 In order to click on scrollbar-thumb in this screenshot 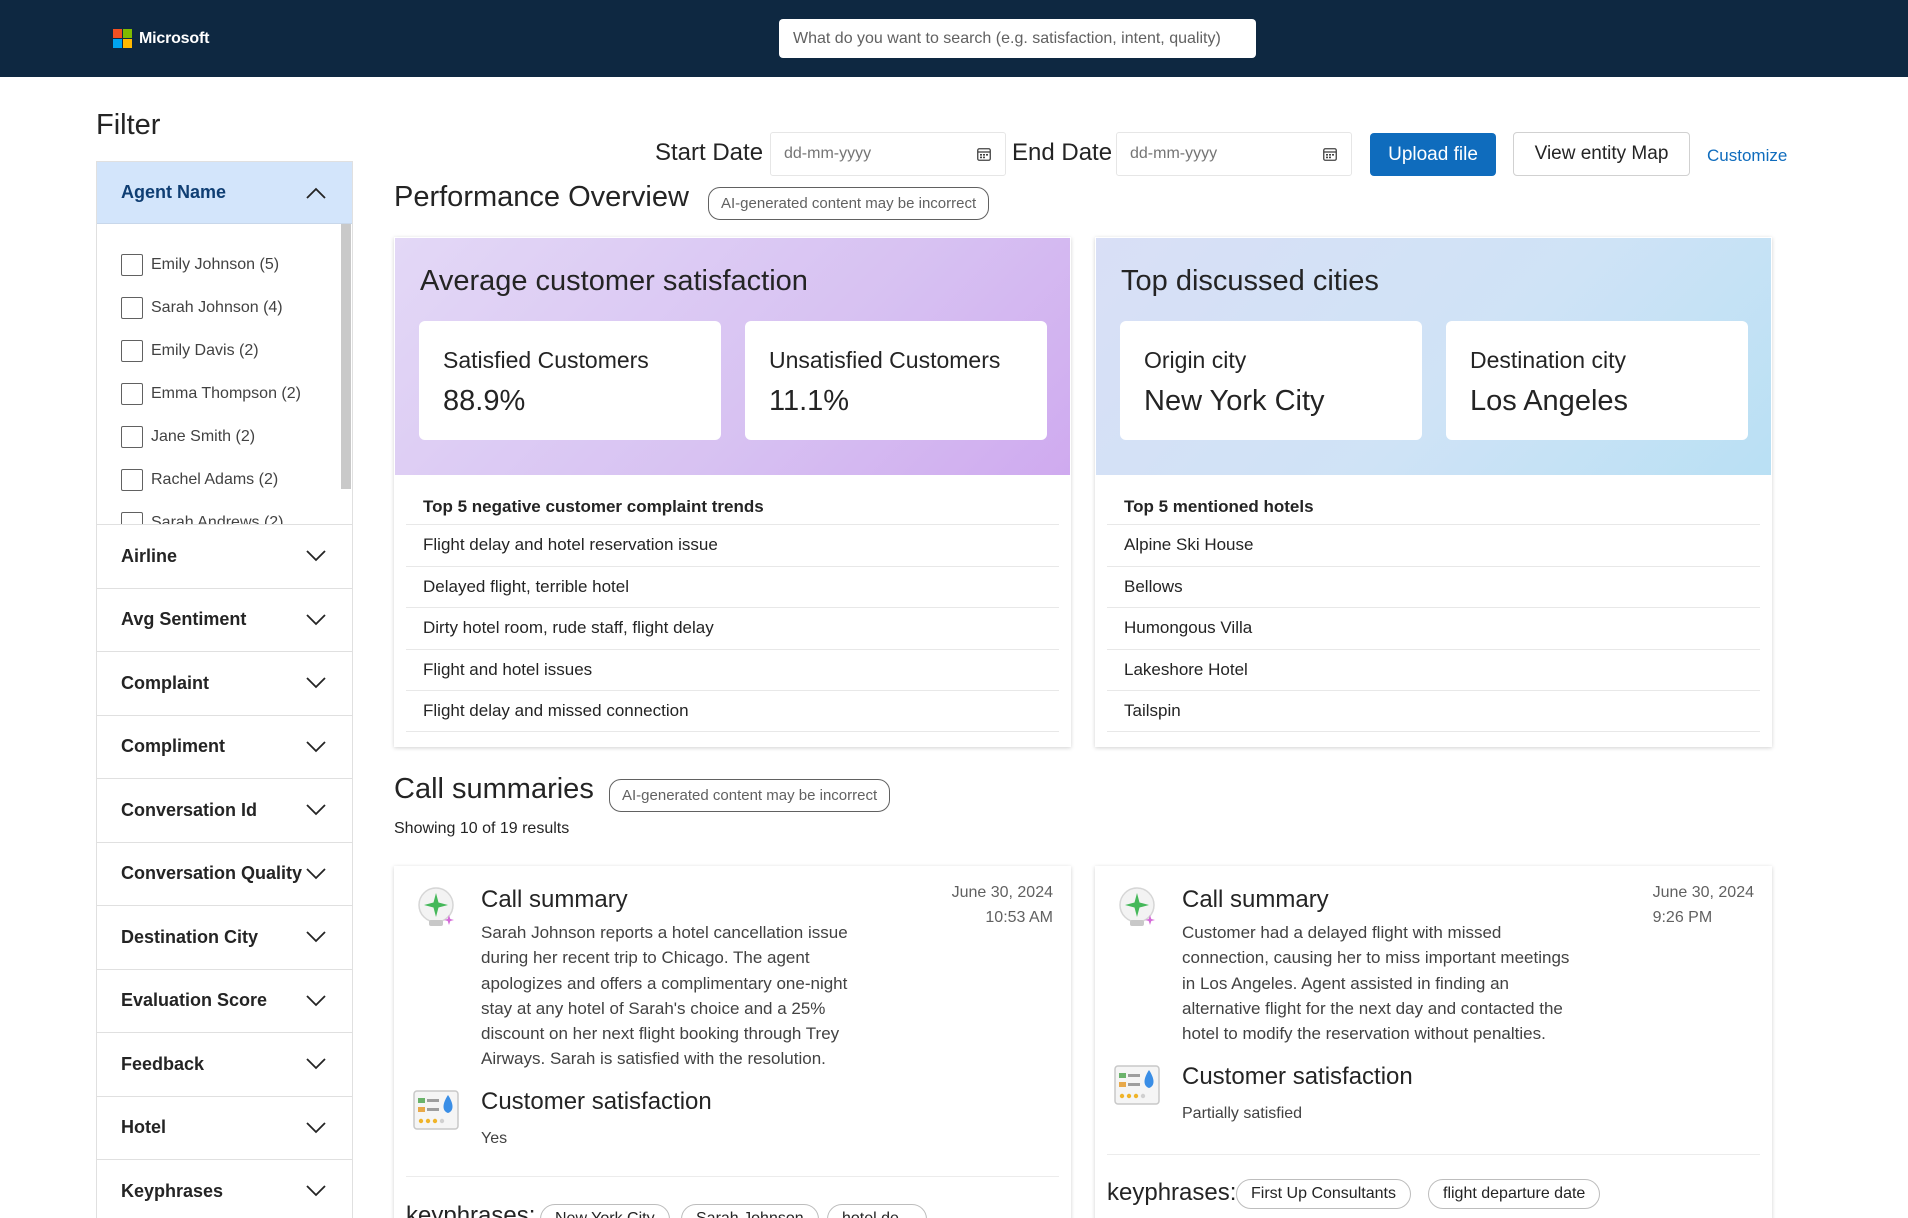, I will do `click(346, 356)`.